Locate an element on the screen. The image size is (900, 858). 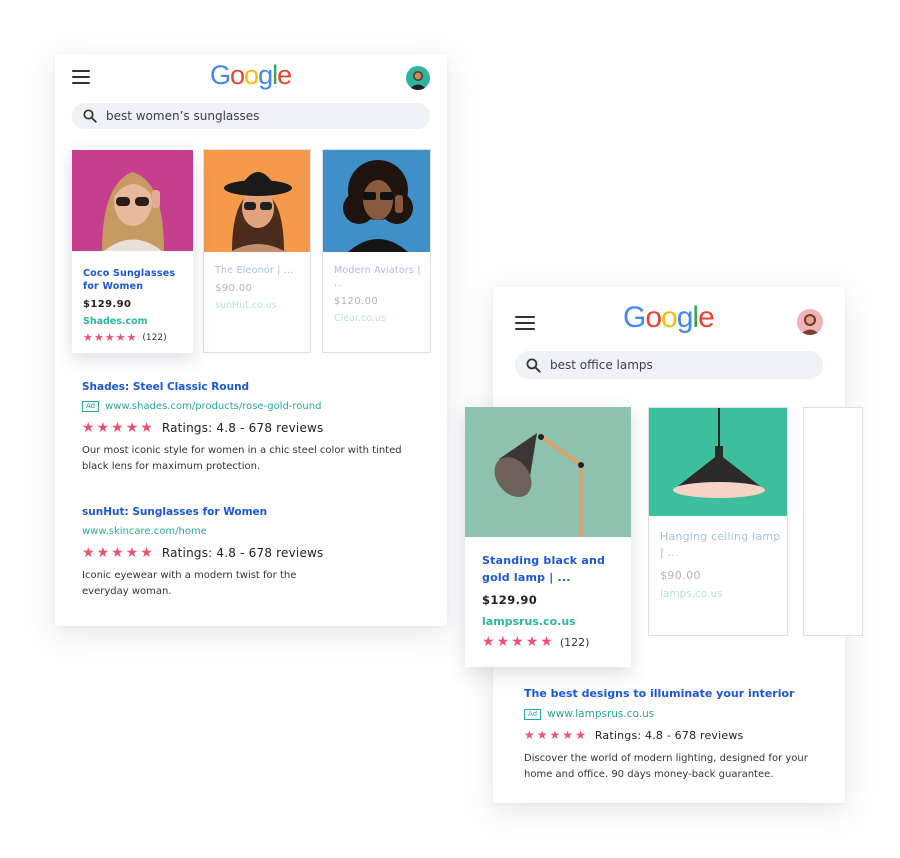
product-domain: Shades.com is located at coordinates (115, 321).